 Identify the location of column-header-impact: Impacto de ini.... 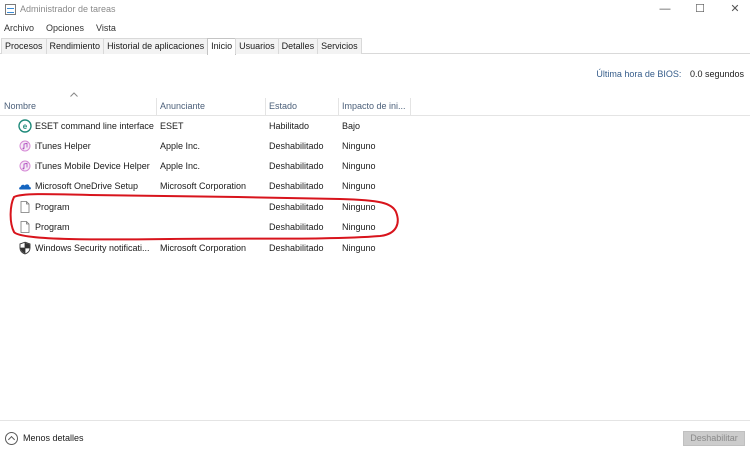
(374, 107).